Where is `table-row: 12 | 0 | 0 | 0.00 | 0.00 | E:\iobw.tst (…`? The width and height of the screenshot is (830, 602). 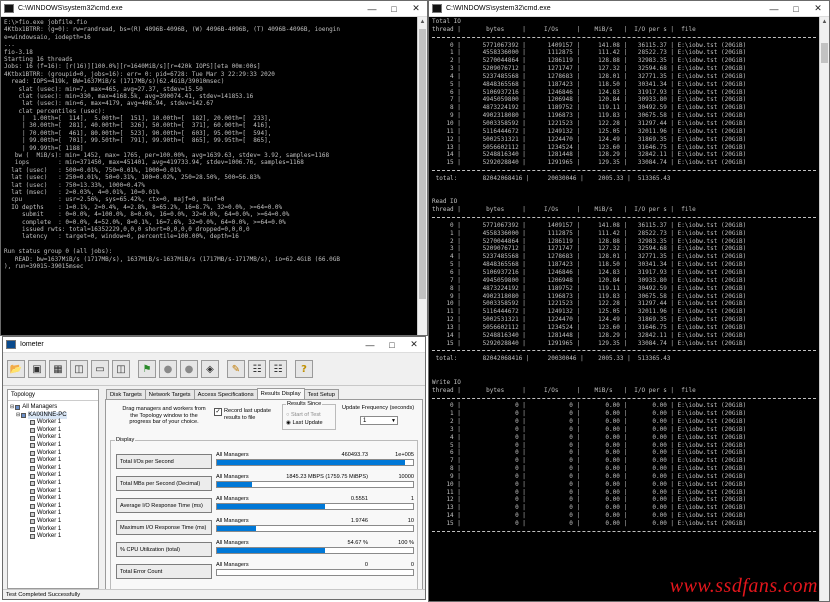 table-row: 12 | 0 | 0 | 0.00 | 0.00 | E:\iobw.tst (… is located at coordinates (589, 500).